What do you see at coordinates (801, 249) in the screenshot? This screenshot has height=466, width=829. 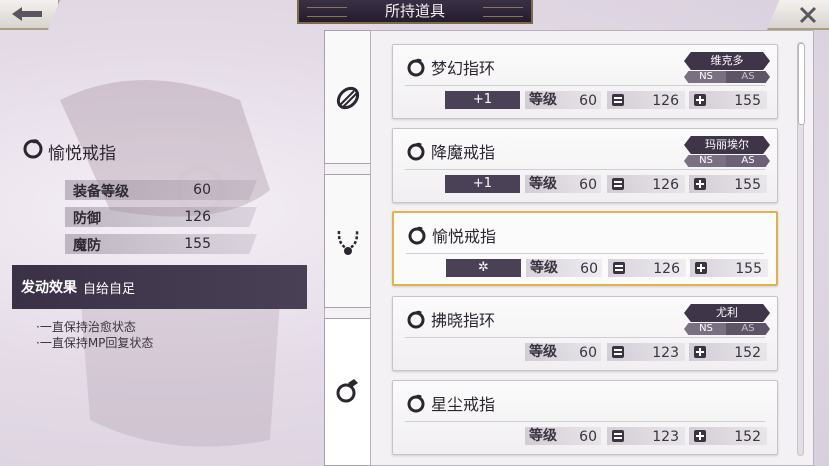 I see `scrollbar` at bounding box center [801, 249].